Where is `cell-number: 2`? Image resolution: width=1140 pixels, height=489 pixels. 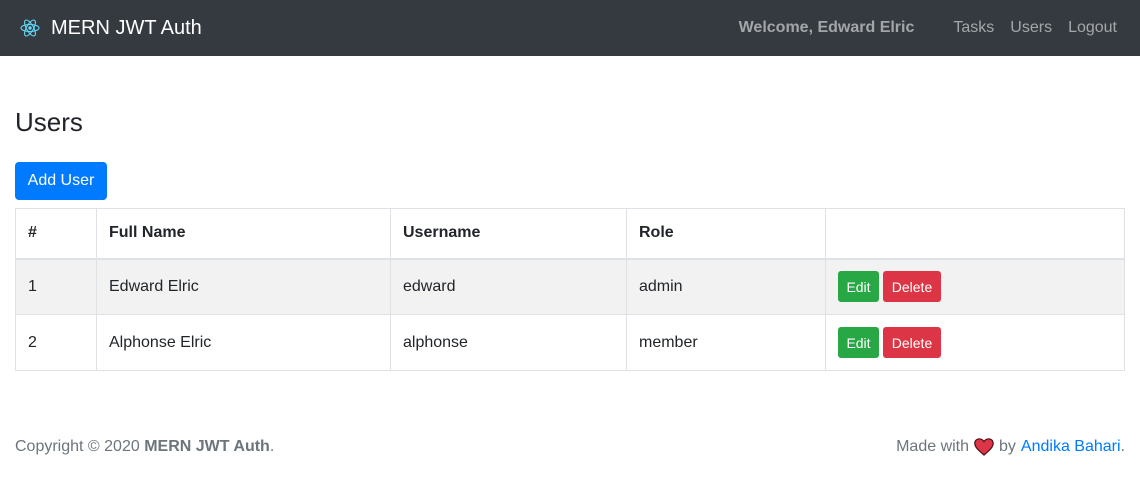 cell-number: 2 is located at coordinates (56, 342).